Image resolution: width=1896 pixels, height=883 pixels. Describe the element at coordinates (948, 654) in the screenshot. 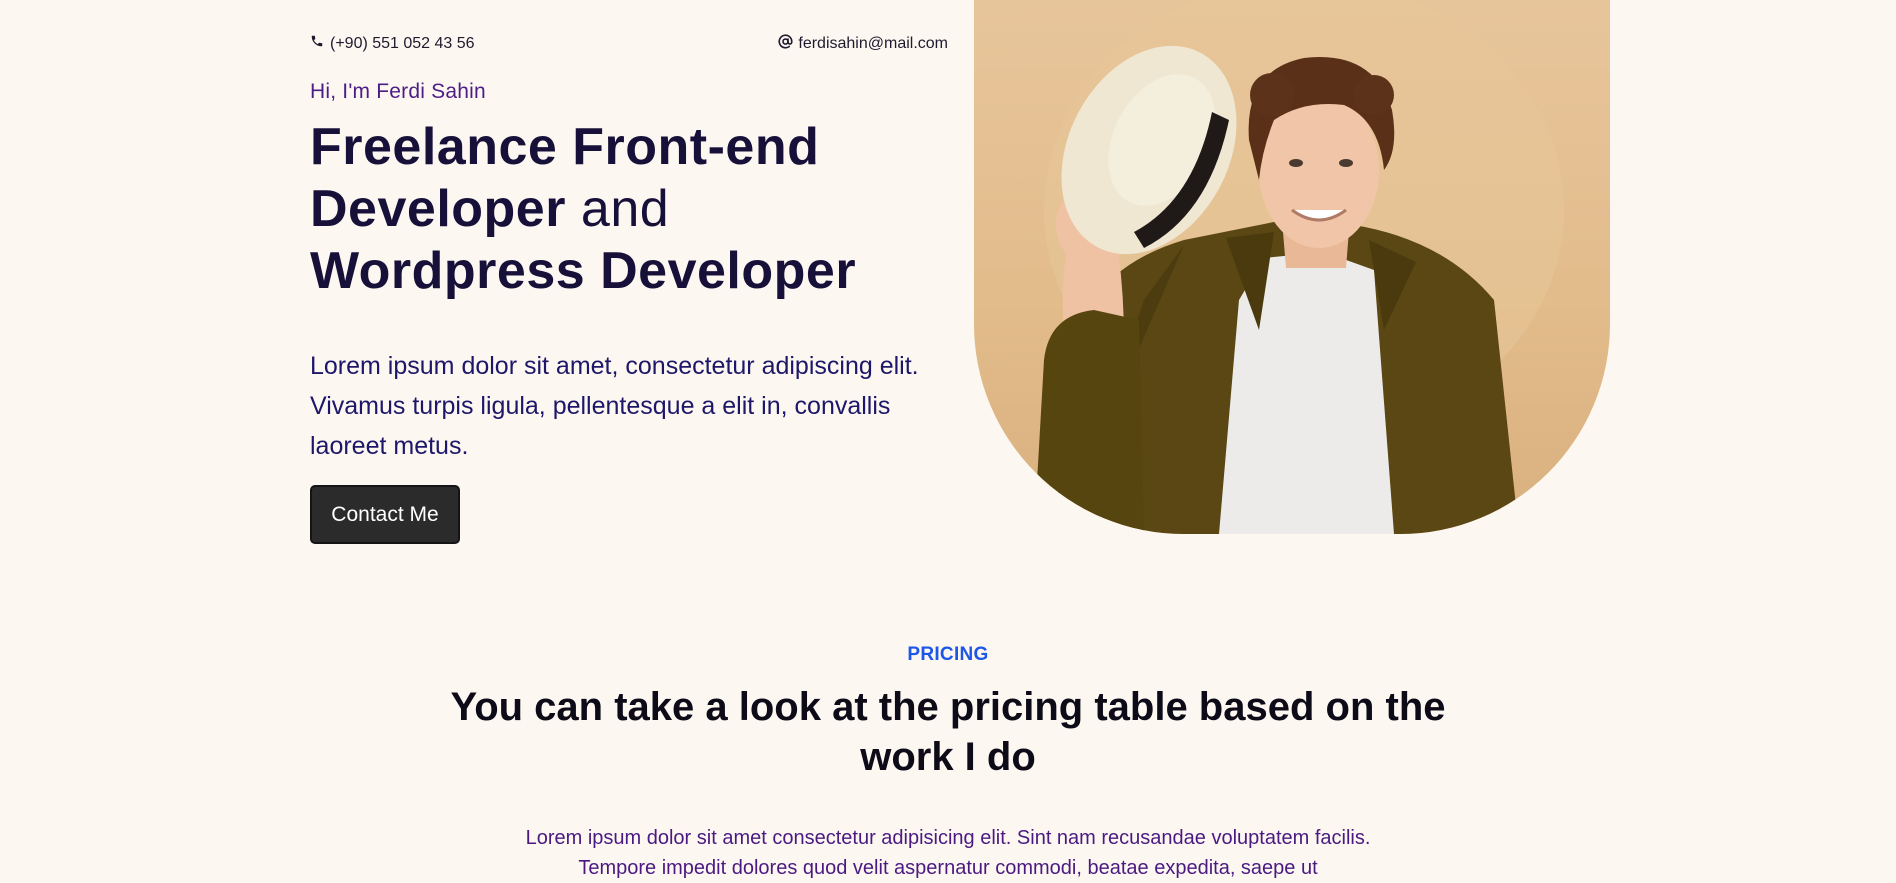

I see `pricing-label: PRICING` at that location.